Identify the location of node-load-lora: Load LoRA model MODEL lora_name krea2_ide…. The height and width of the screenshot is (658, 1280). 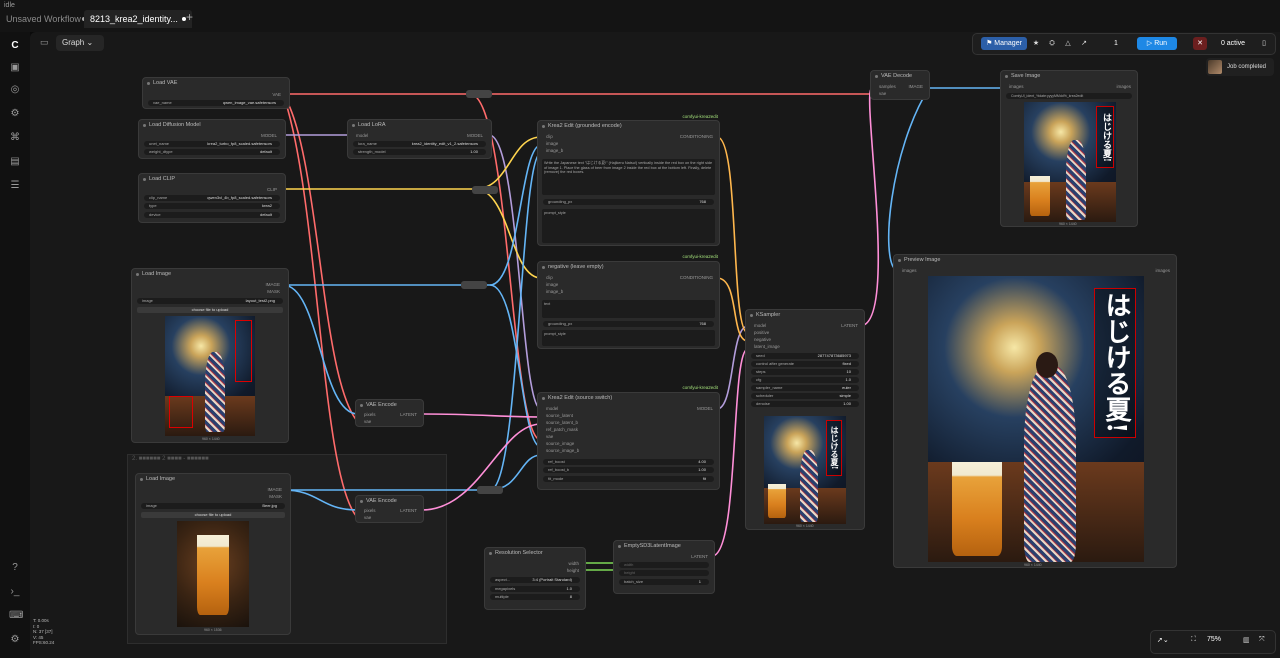
(419, 139).